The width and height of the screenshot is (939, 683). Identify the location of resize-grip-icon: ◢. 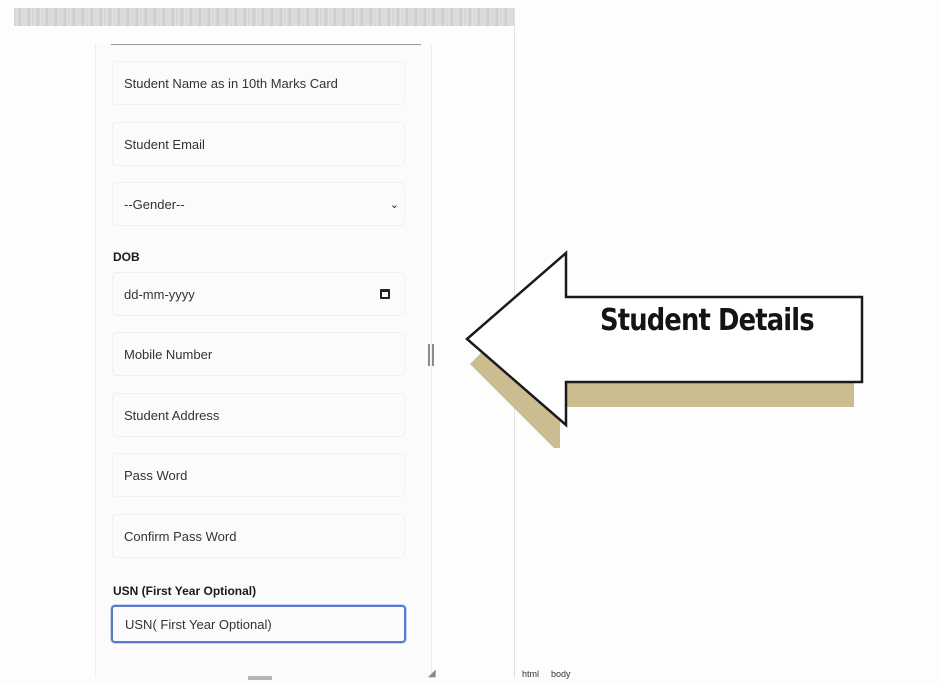
(432, 673).